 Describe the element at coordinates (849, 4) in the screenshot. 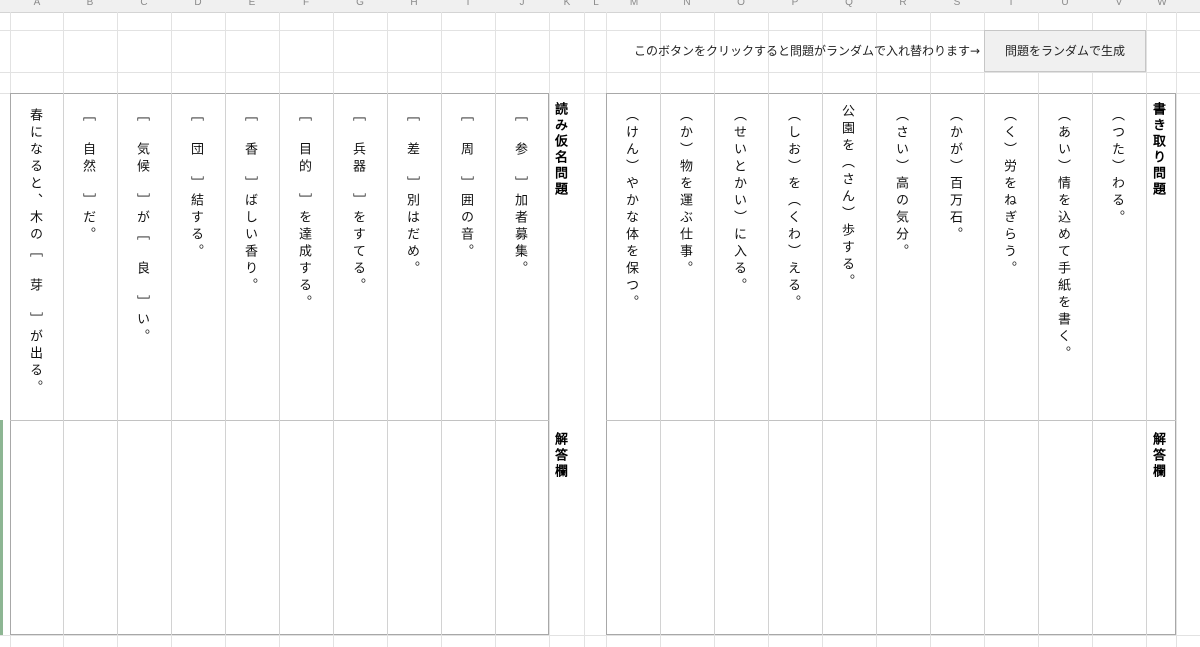

I see `column-letter: Q` at that location.